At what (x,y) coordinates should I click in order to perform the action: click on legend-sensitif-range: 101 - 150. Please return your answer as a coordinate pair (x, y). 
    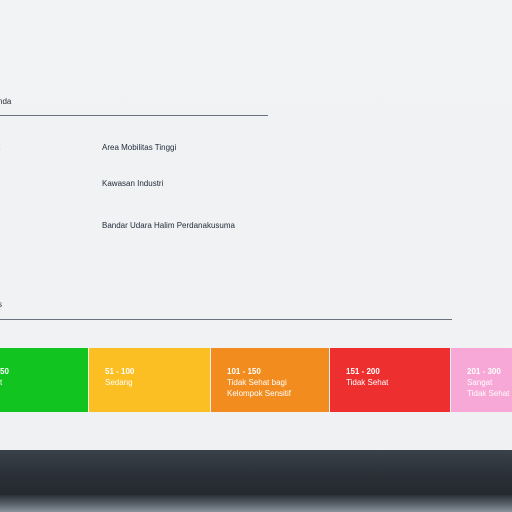
    Looking at the image, I should click on (244, 371).